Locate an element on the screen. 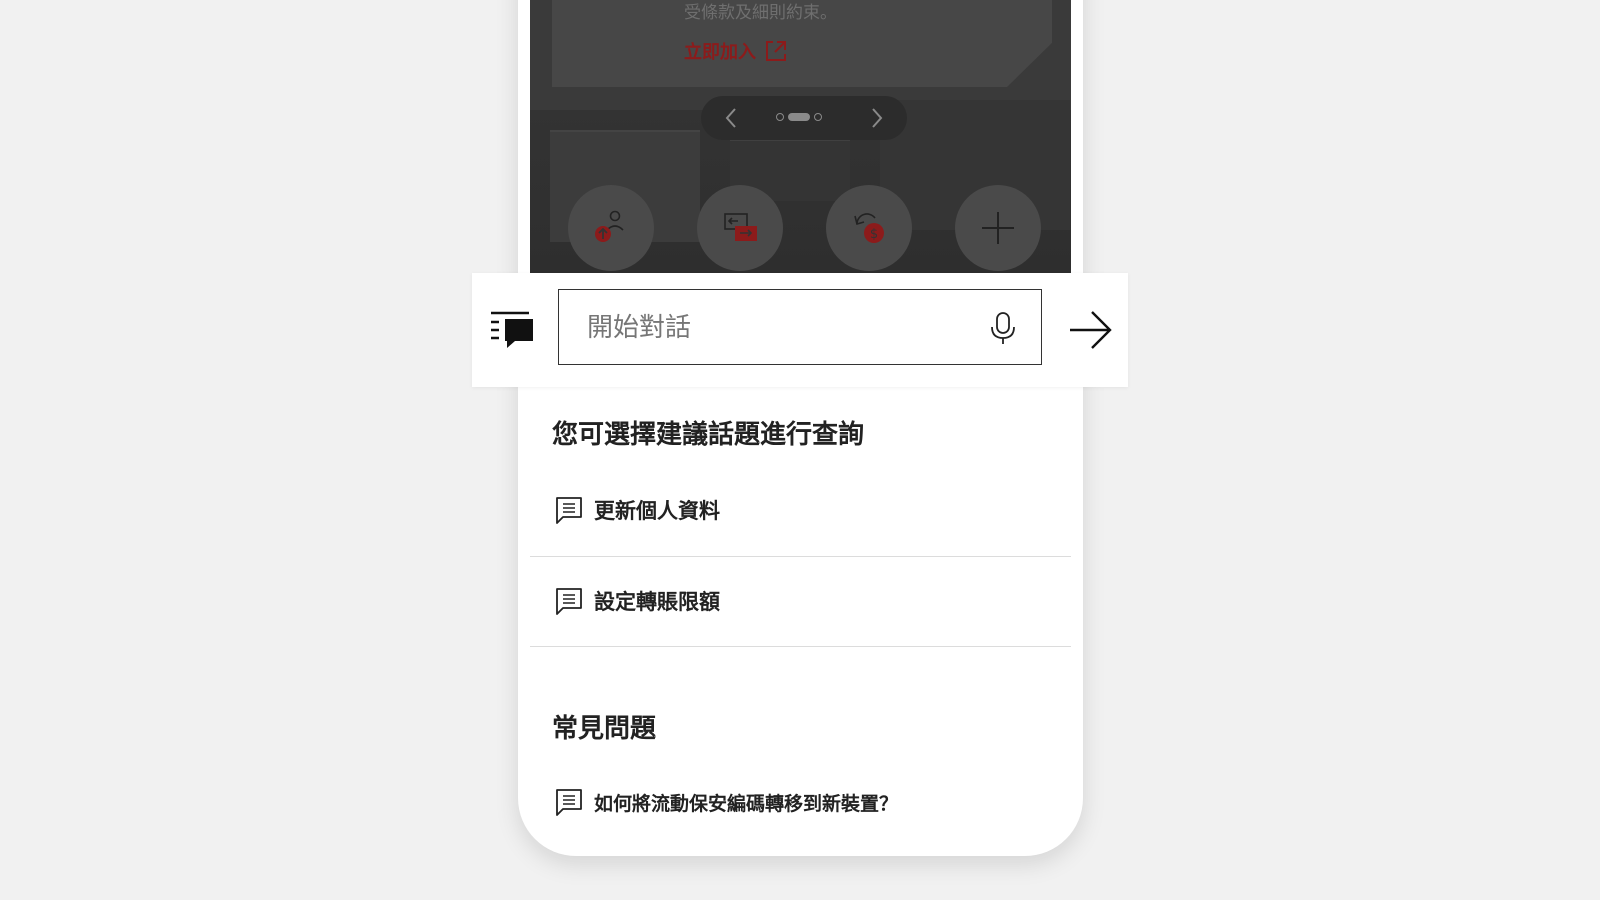  send-button is located at coordinates (1090, 330).